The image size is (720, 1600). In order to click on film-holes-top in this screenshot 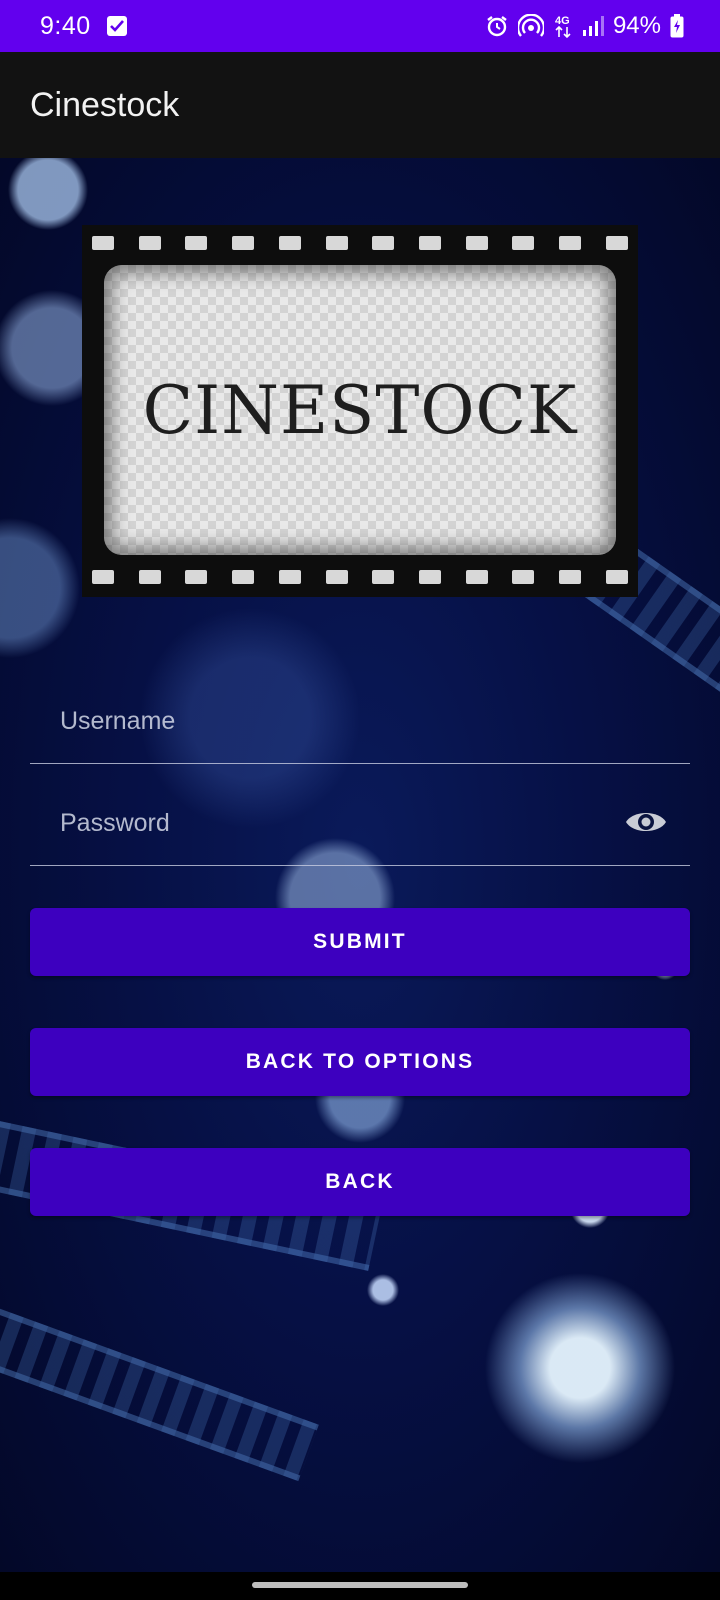, I will do `click(360, 243)`.